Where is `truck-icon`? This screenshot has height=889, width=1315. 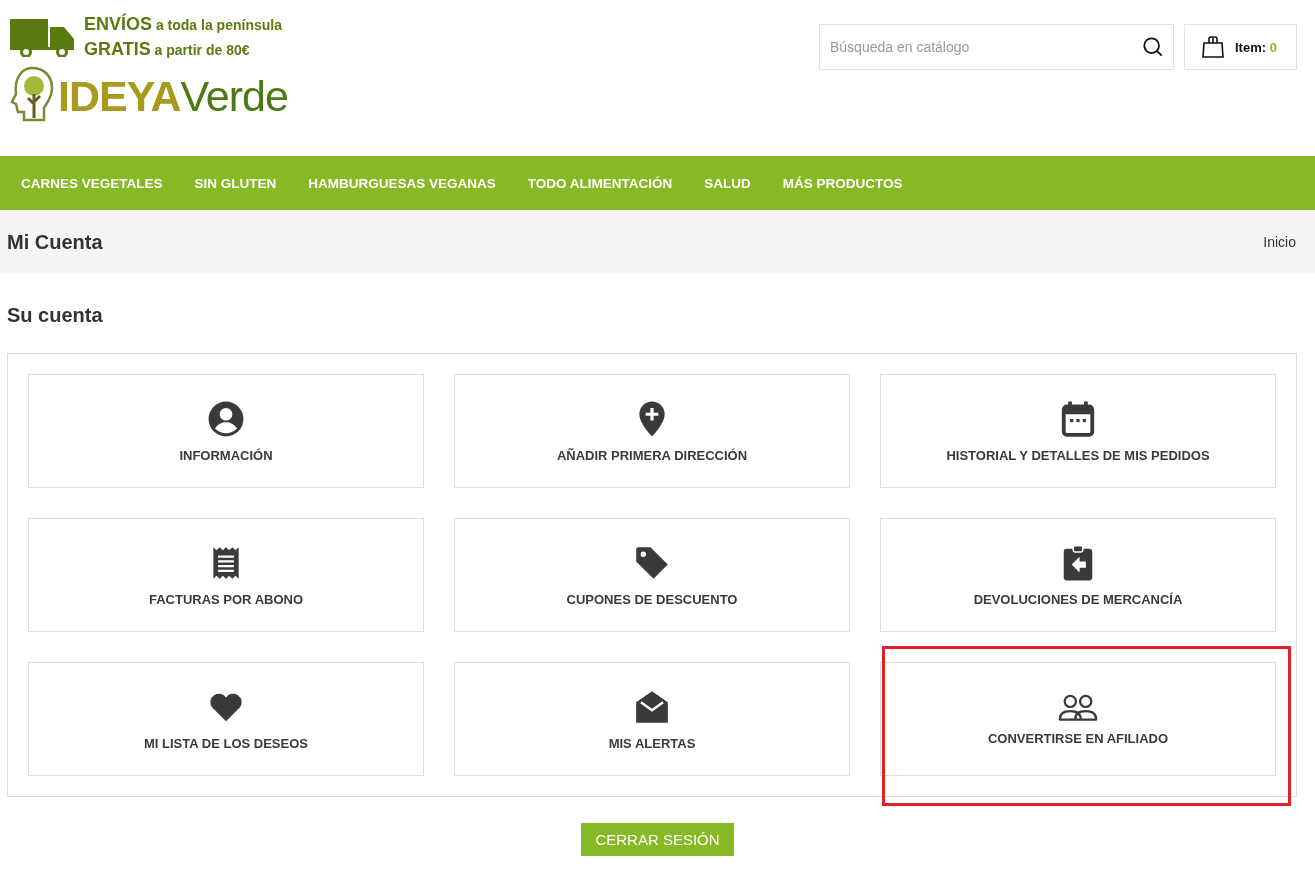 truck-icon is located at coordinates (43, 37).